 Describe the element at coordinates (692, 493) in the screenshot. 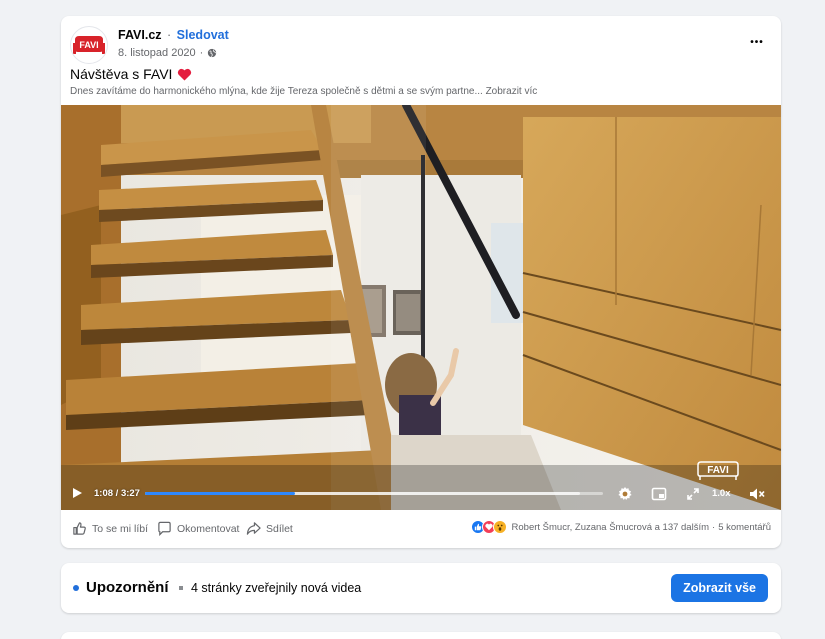

I see `fullscreen-icon` at that location.